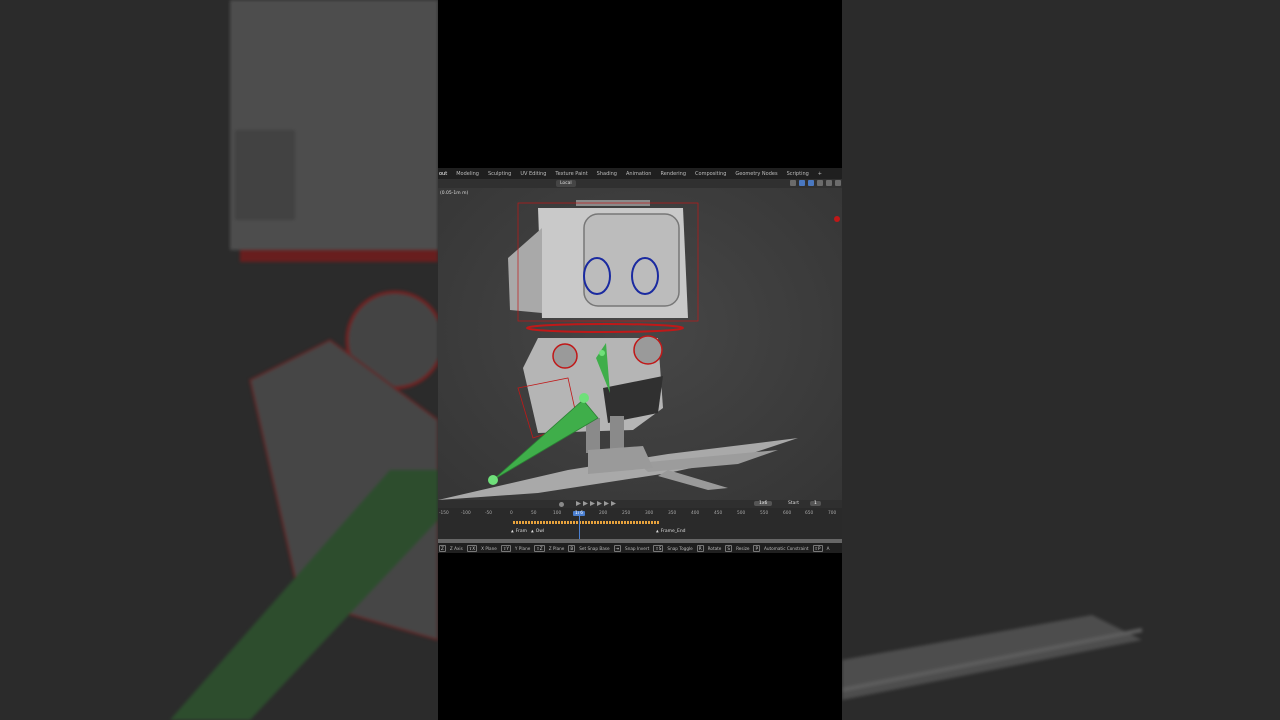 This screenshot has width=1280, height=720. I want to click on play-reverse-icon, so click(592, 503).